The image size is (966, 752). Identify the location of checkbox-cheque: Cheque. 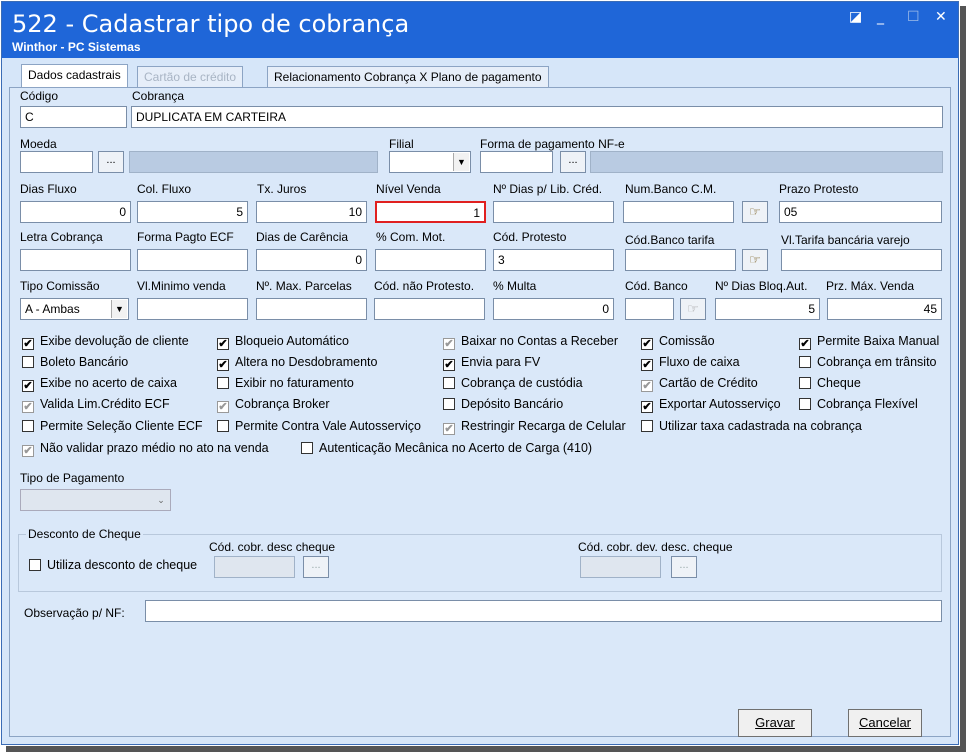
(830, 383).